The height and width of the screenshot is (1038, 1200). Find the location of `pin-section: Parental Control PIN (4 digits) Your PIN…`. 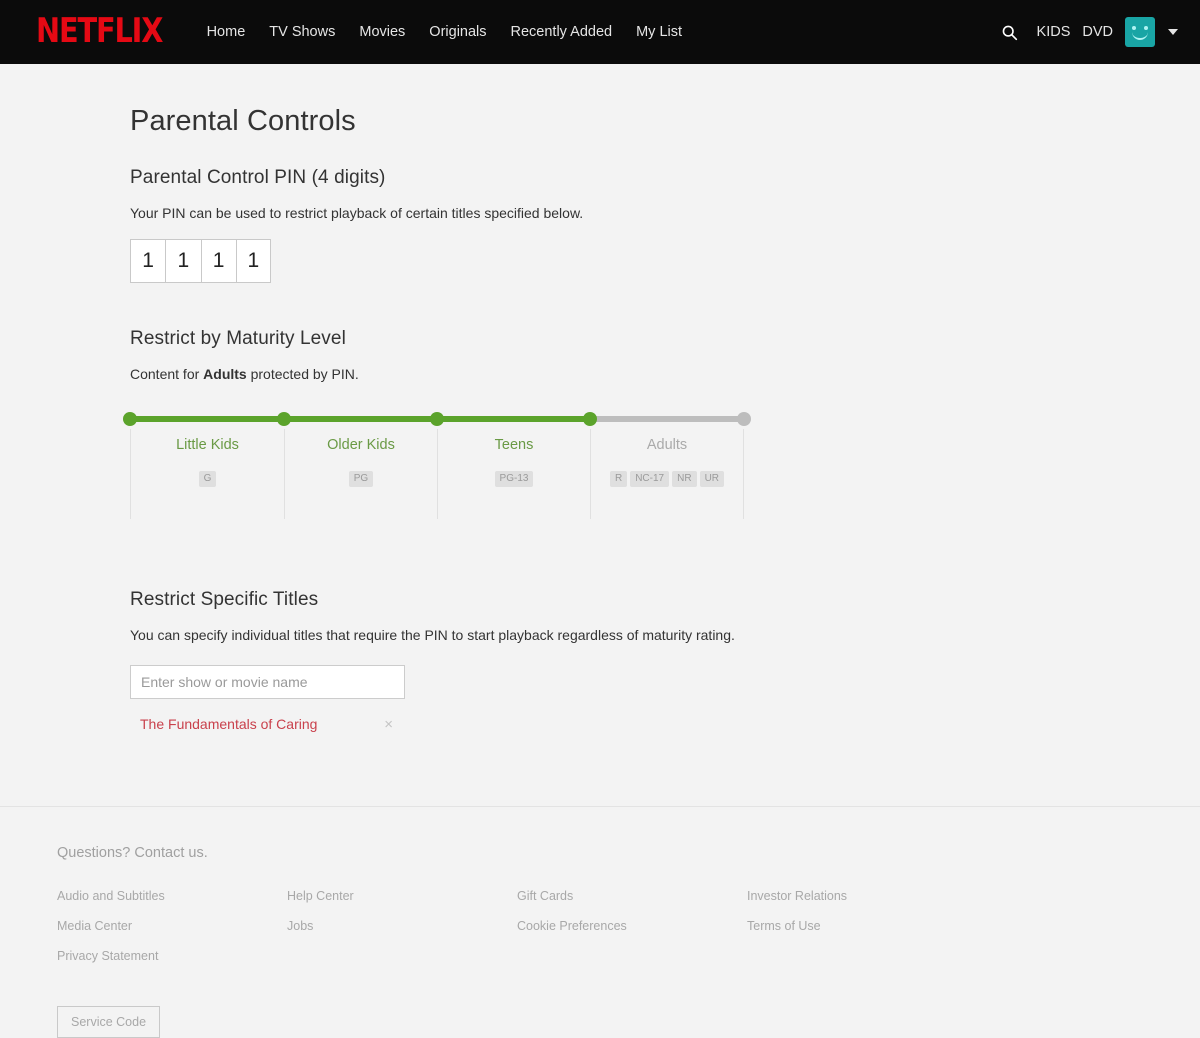

pin-section: Parental Control PIN (4 digits) Your PIN… is located at coordinates (665, 225).